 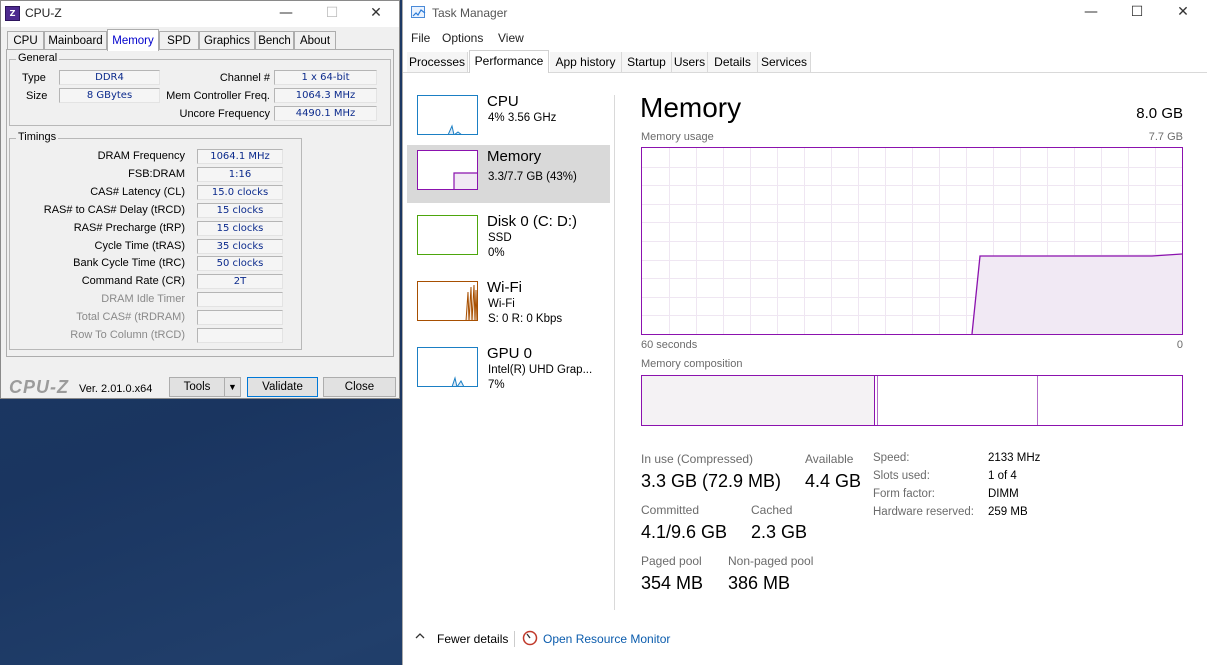 I want to click on sidebar-gpu-name: GPU 0, so click(x=510, y=353).